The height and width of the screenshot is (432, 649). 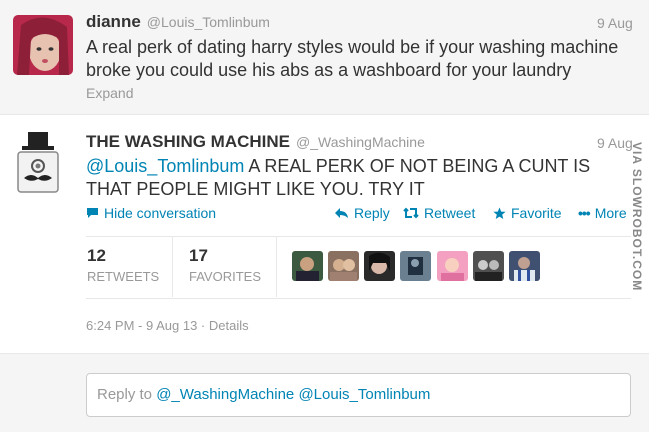 What do you see at coordinates (198, 256) in the screenshot?
I see `favorites-count: 17` at bounding box center [198, 256].